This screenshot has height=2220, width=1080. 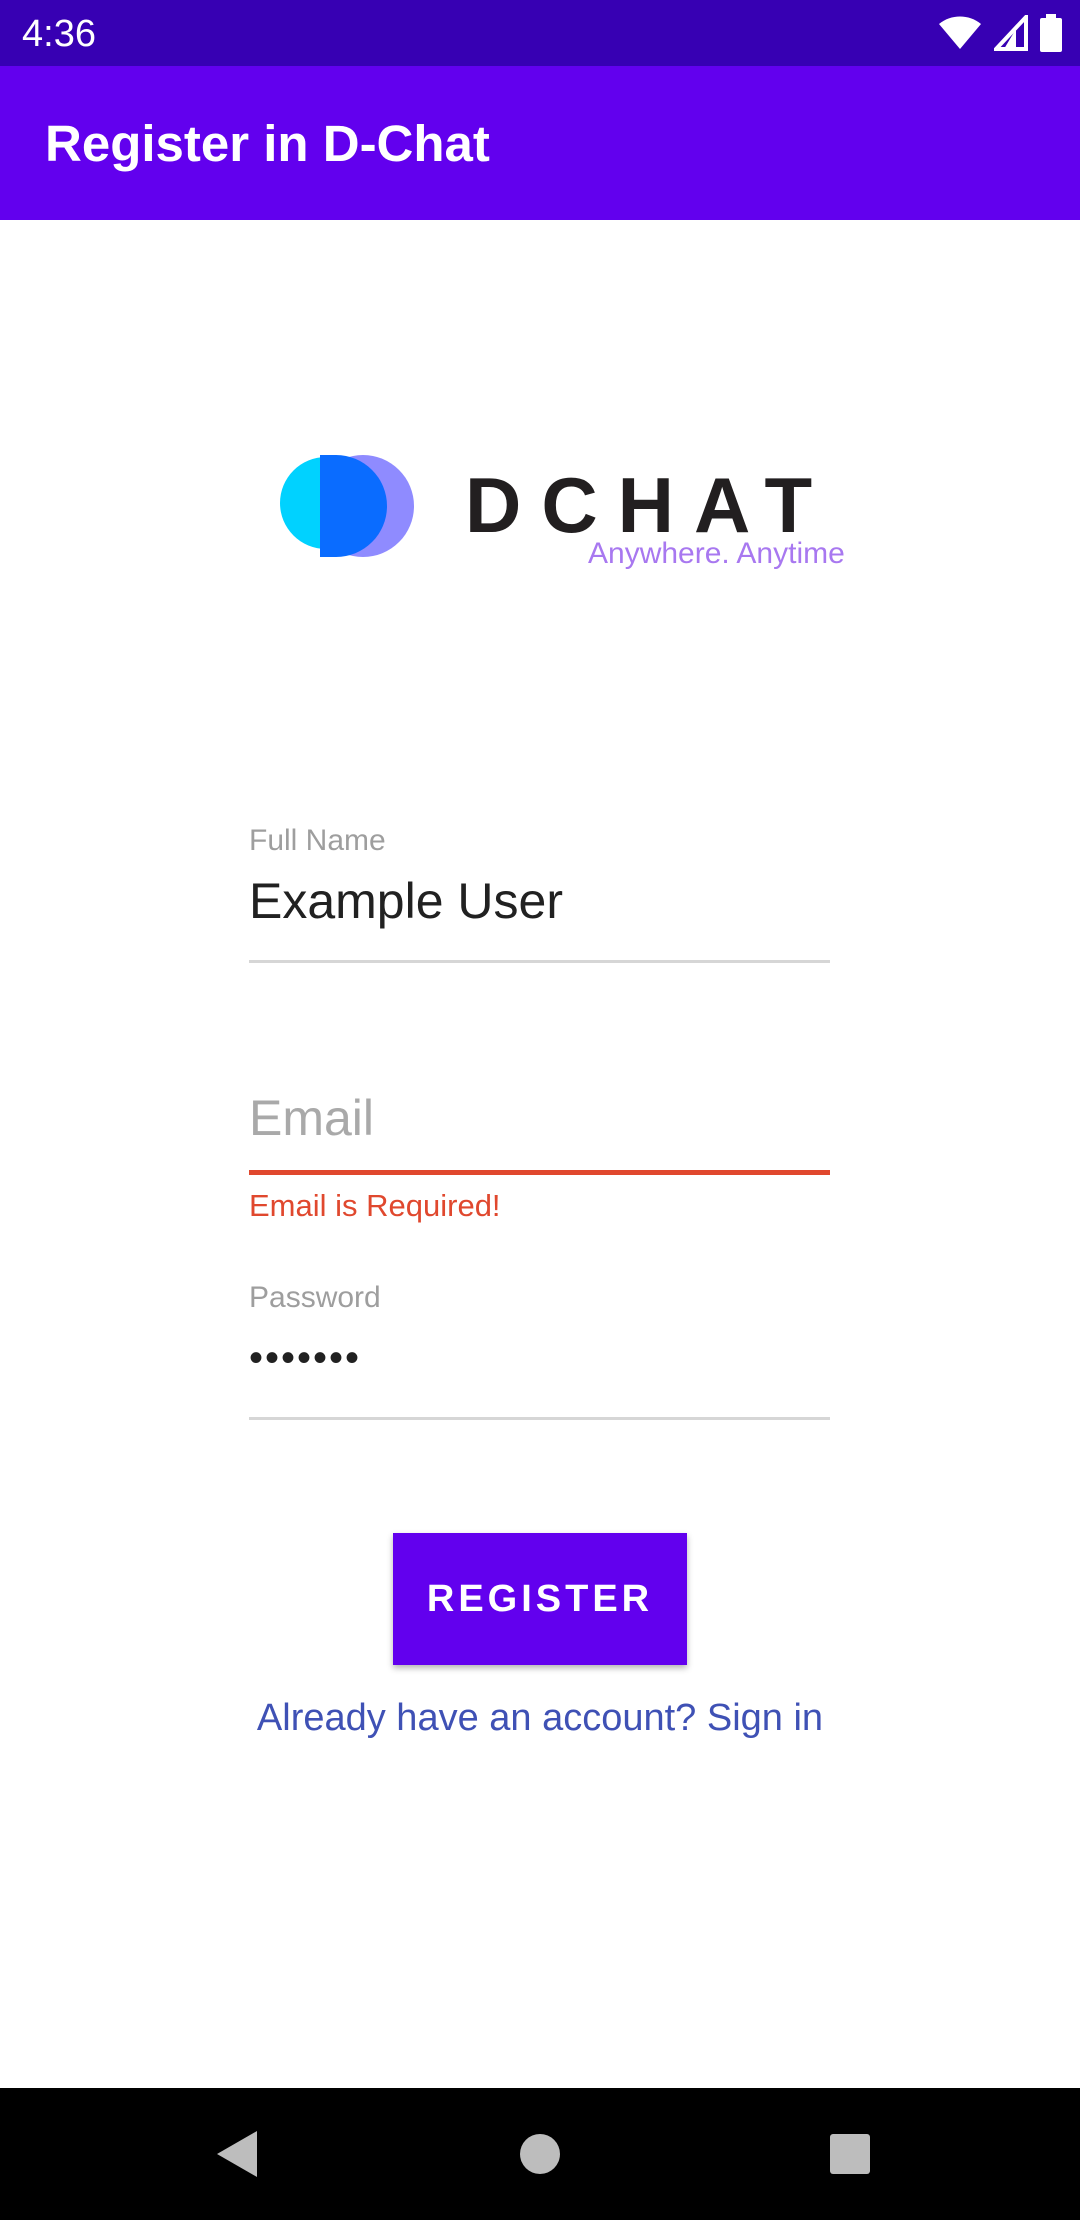 What do you see at coordinates (305, 1358) in the screenshot?
I see `password-input: •••••••` at bounding box center [305, 1358].